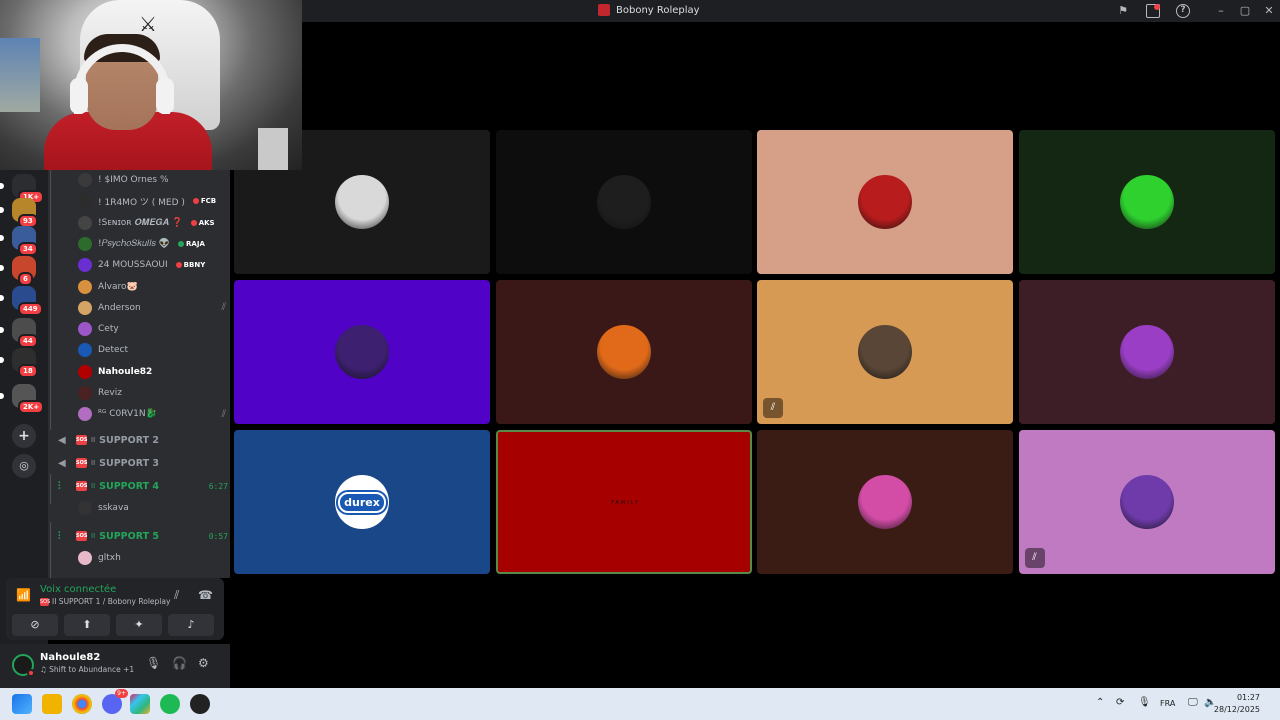 This screenshot has width=1280, height=720. I want to click on voice-user-row: !Sᴇɴɪᴏʀ 𝑶𝑴𝑬𝑮𝑨 ❓ AKS, so click(152, 223).